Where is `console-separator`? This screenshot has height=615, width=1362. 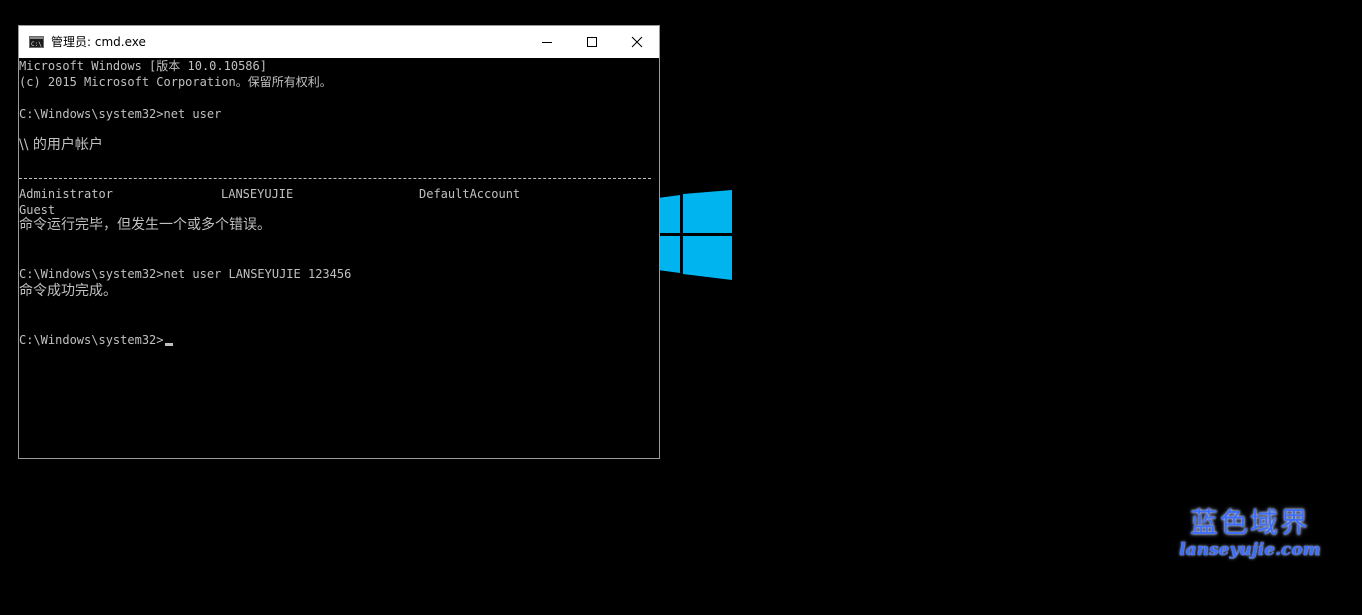 console-separator is located at coordinates (335, 178).